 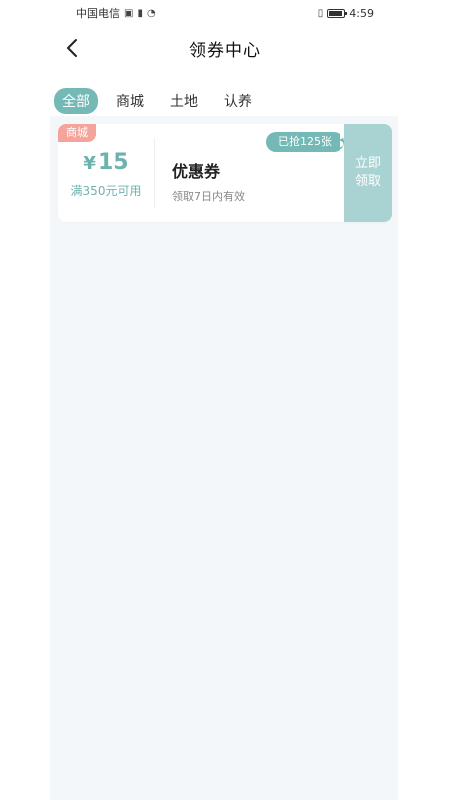 I want to click on hd-icon: ▣, so click(x=129, y=13).